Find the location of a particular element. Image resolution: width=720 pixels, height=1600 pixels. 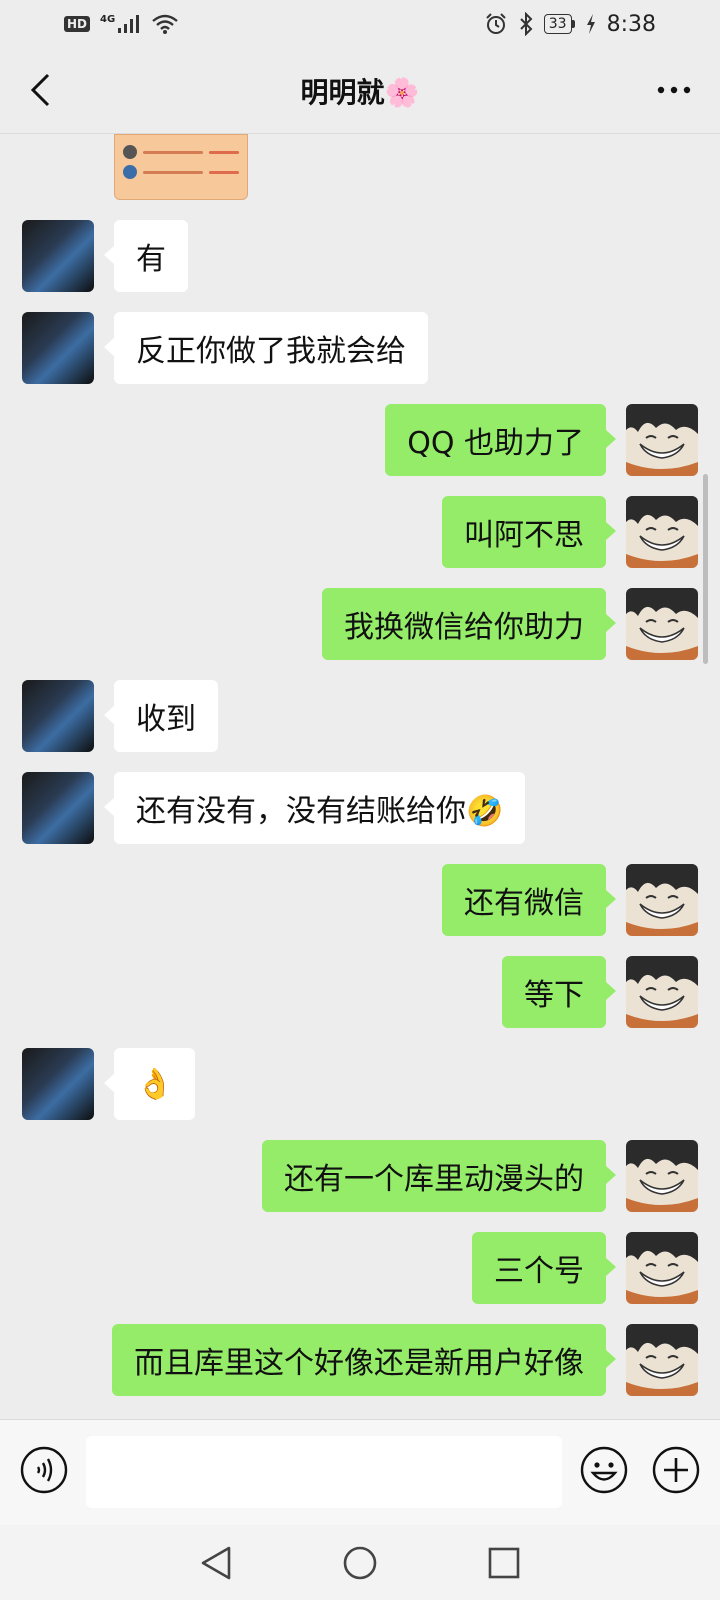

message-row: 而且库里这个好像还是新用户好像 is located at coordinates (360, 1360).